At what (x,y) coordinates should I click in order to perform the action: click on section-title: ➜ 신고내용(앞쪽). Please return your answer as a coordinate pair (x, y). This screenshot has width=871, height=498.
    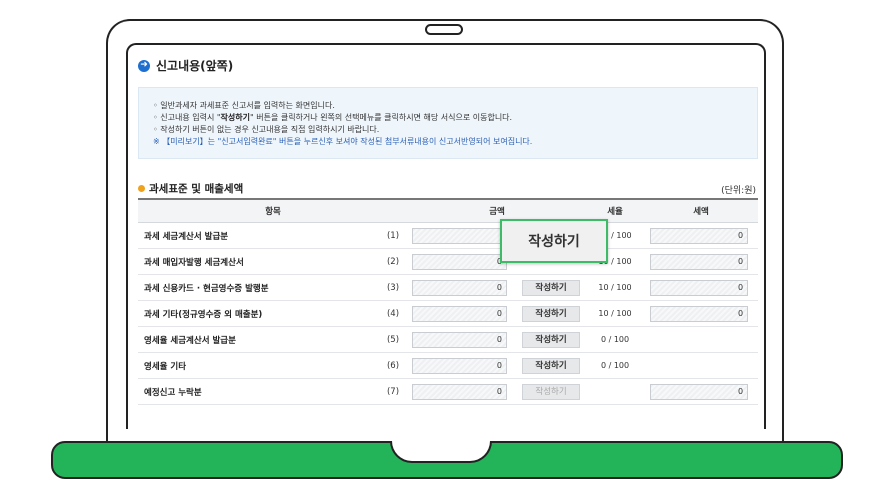
    Looking at the image, I should click on (185, 65).